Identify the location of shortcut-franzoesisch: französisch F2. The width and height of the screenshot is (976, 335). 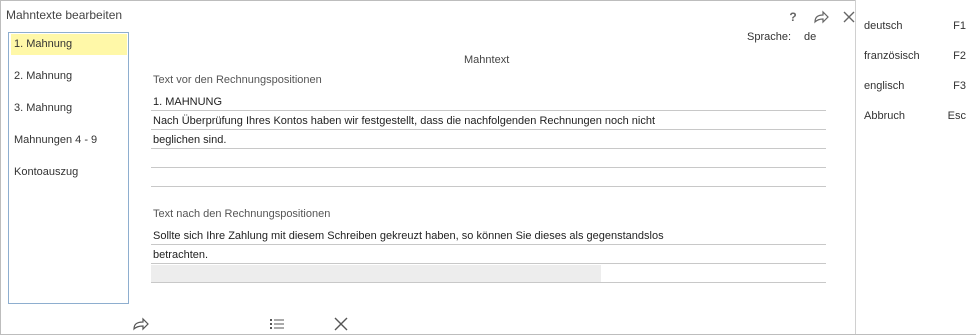
(919, 56).